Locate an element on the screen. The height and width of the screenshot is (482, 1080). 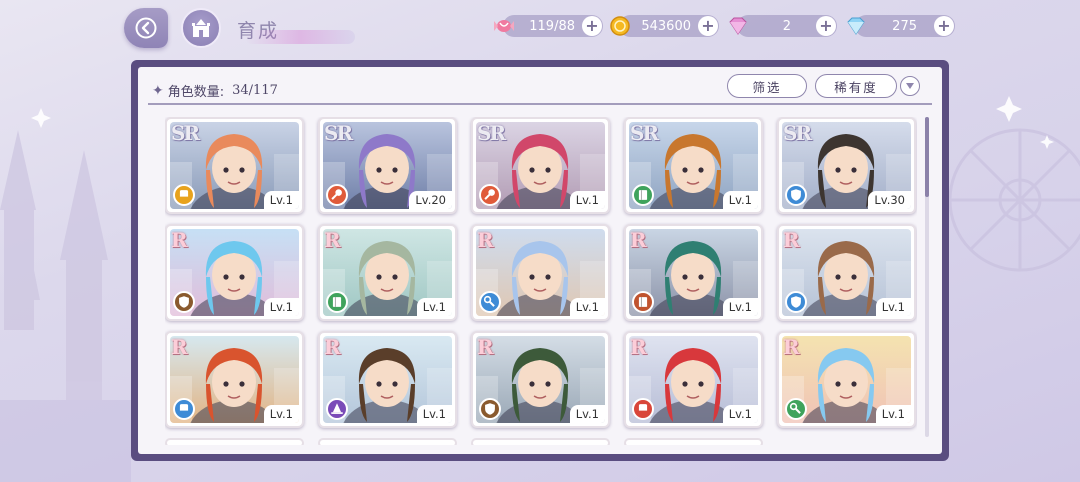
resource-blue-gem: 275 + is located at coordinates (901, 26).